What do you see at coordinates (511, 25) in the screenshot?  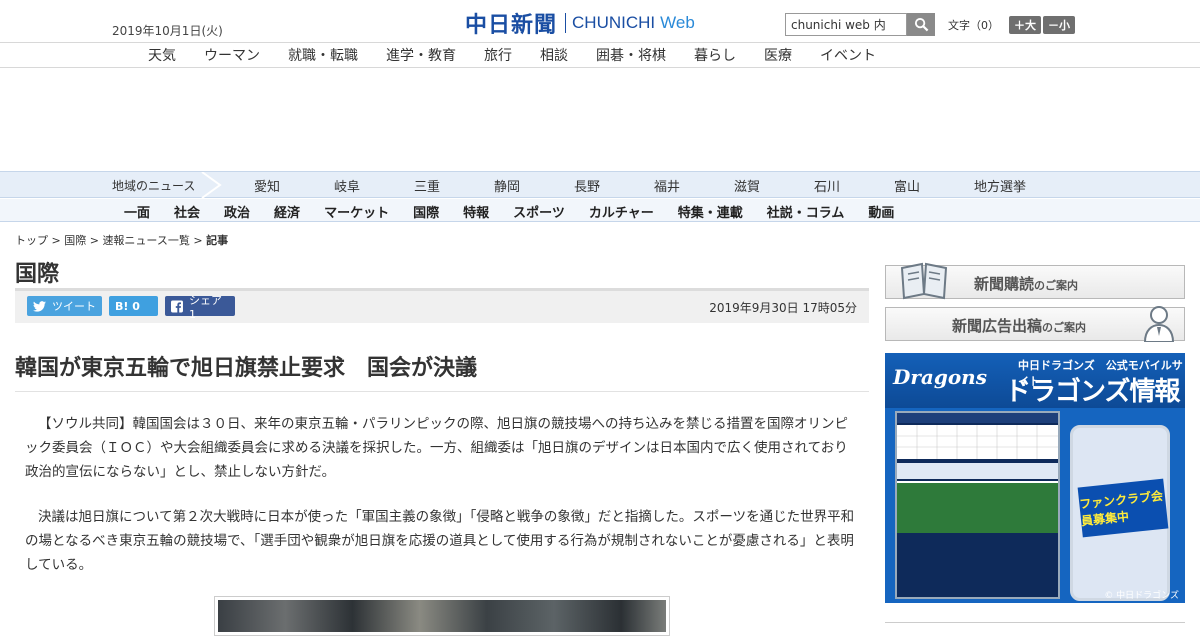 I see `logo-kanji: 中日新聞` at bounding box center [511, 25].